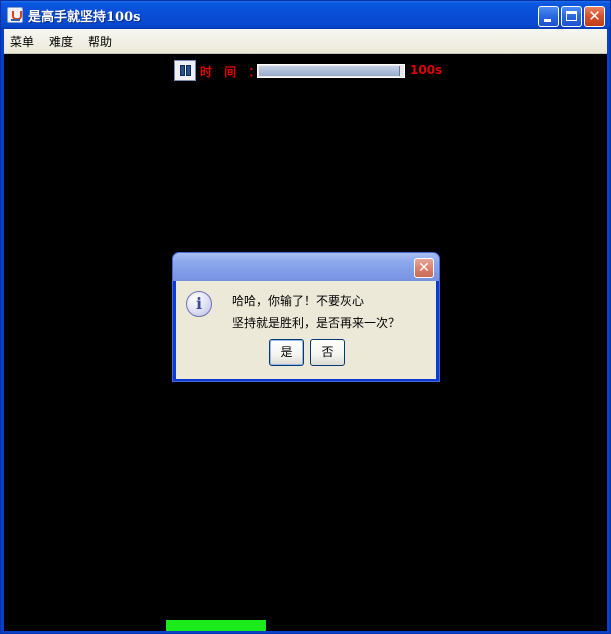 This screenshot has height=634, width=611. What do you see at coordinates (22, 41) in the screenshot?
I see `menu-item-menu: 菜单` at bounding box center [22, 41].